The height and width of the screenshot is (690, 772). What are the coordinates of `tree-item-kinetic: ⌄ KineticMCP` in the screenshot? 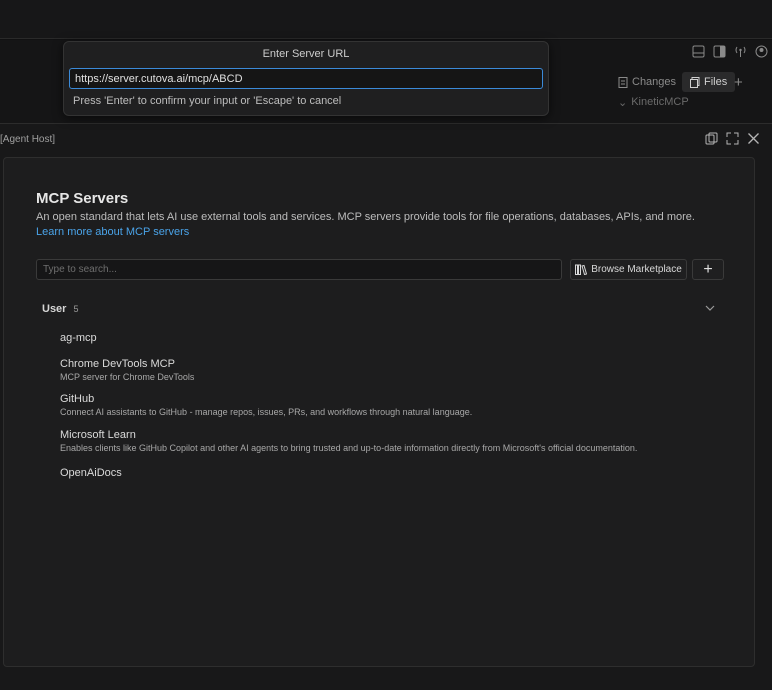 It's located at (653, 102).